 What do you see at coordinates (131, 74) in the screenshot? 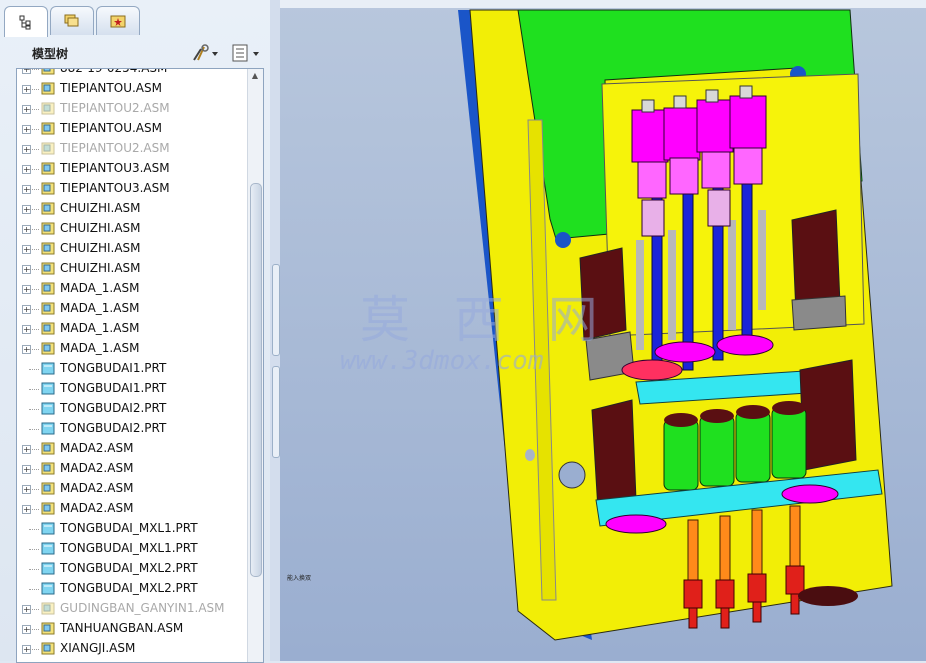
I see `tree-item: +882-19-0254.ASM` at bounding box center [131, 74].